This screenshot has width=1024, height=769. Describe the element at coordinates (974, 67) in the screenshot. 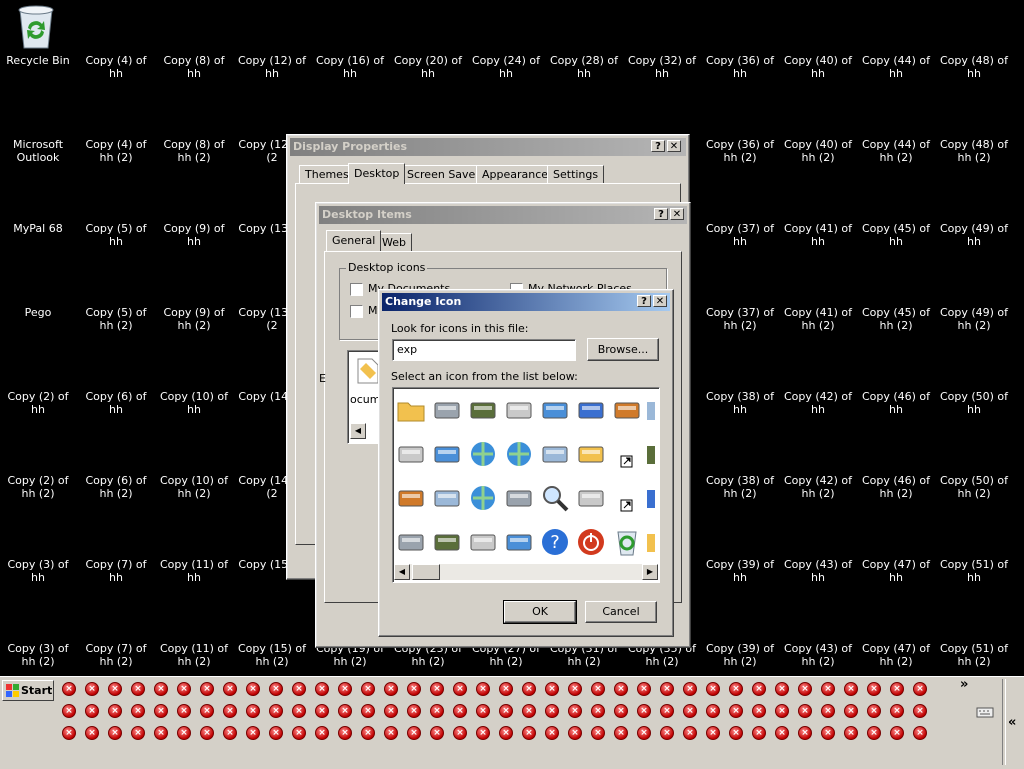

I see `desktop-icon: Copy (48) of hh` at that location.